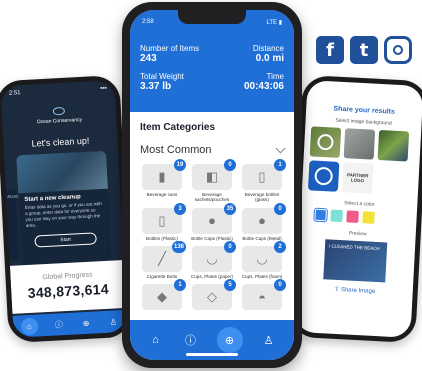  I want to click on background-option-logo, so click(323, 176).